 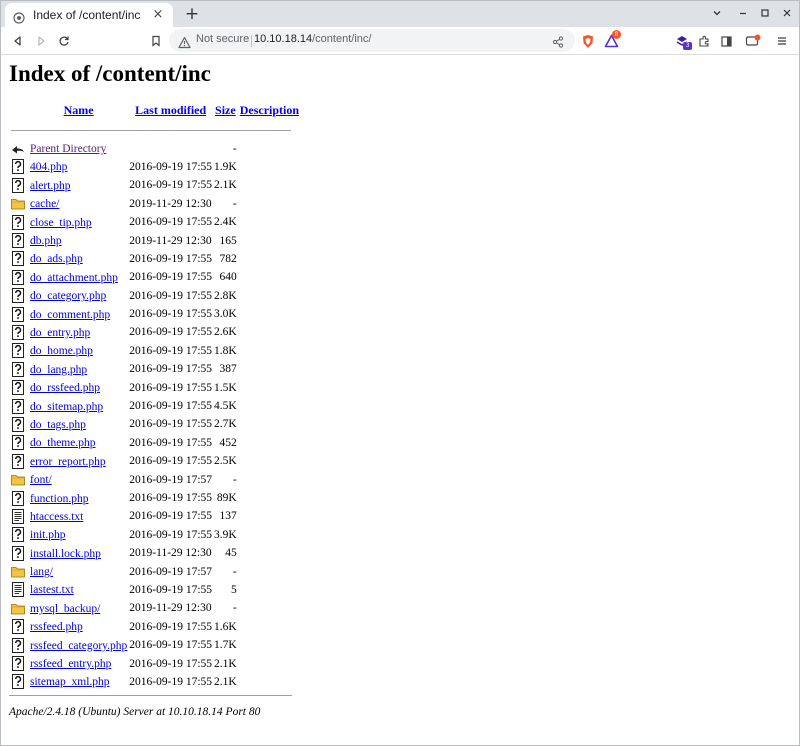 I want to click on brave-vpn-icon, so click(x=753, y=41).